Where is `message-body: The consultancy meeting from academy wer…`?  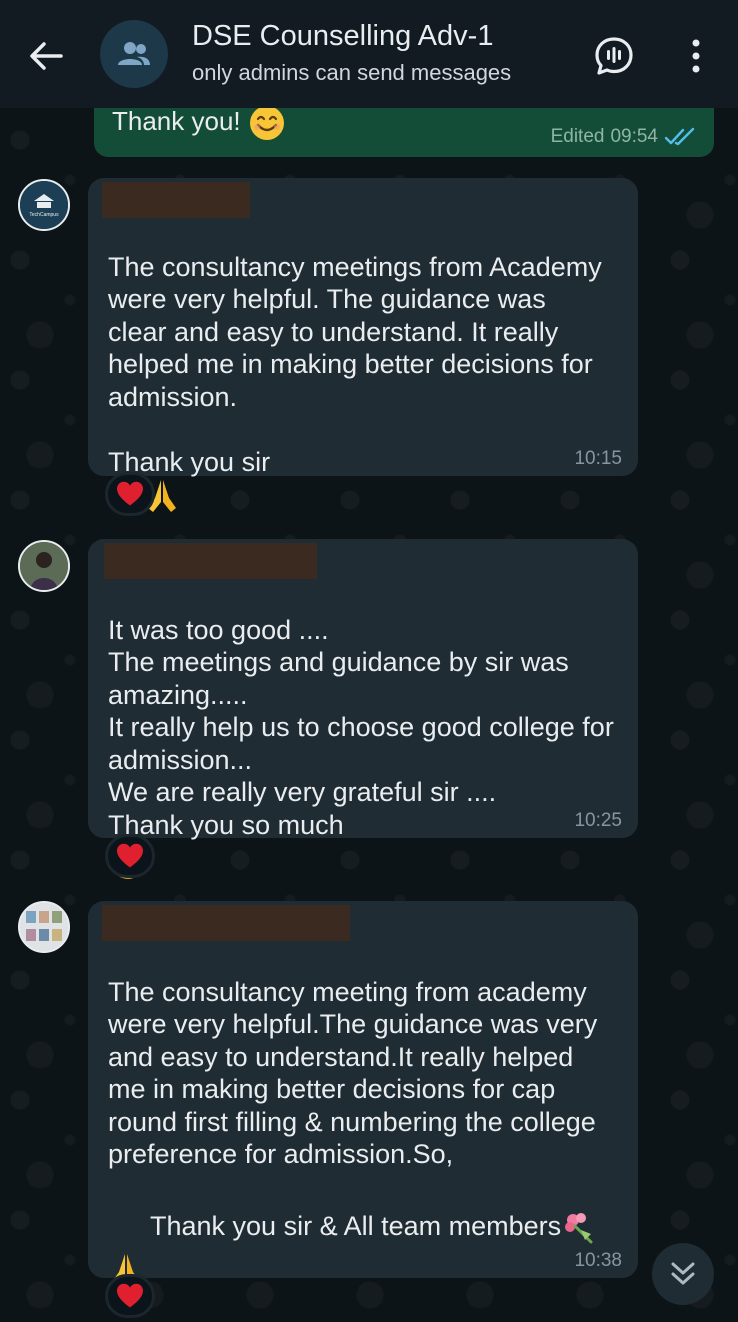 message-body: The consultancy meeting from academy wer… is located at coordinates (353, 1073).